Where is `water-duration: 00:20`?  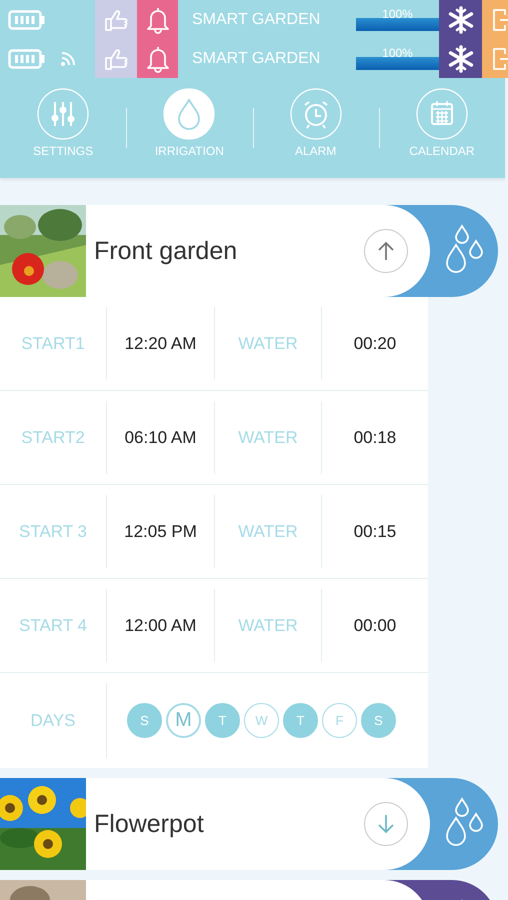
water-duration: 00:20 is located at coordinates (375, 344).